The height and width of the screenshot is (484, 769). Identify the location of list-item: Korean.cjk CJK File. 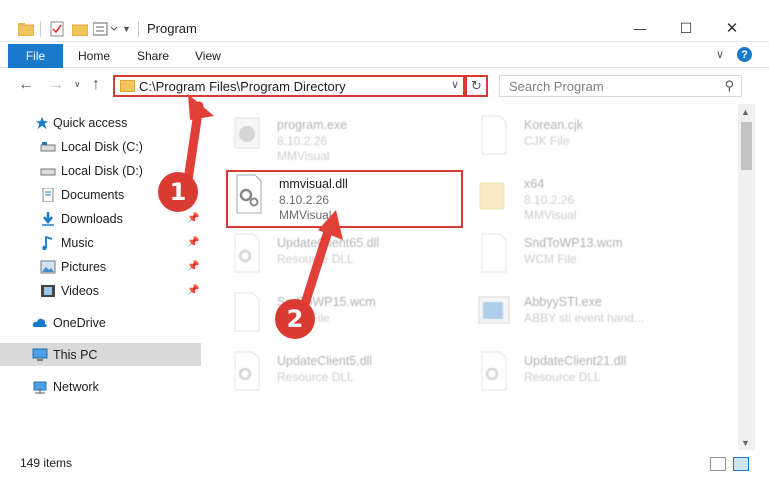
(596, 142).